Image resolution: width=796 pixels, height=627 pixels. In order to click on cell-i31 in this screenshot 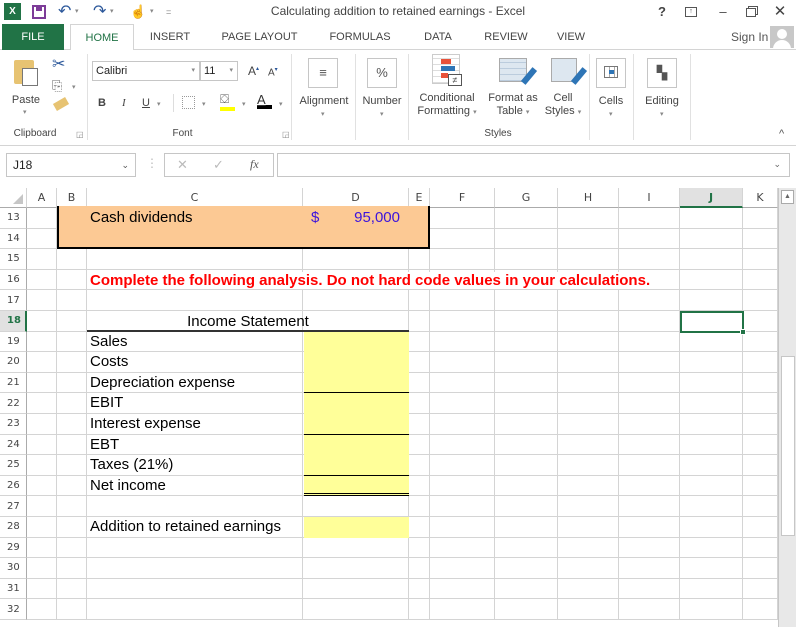, I will do `click(649, 589)`.